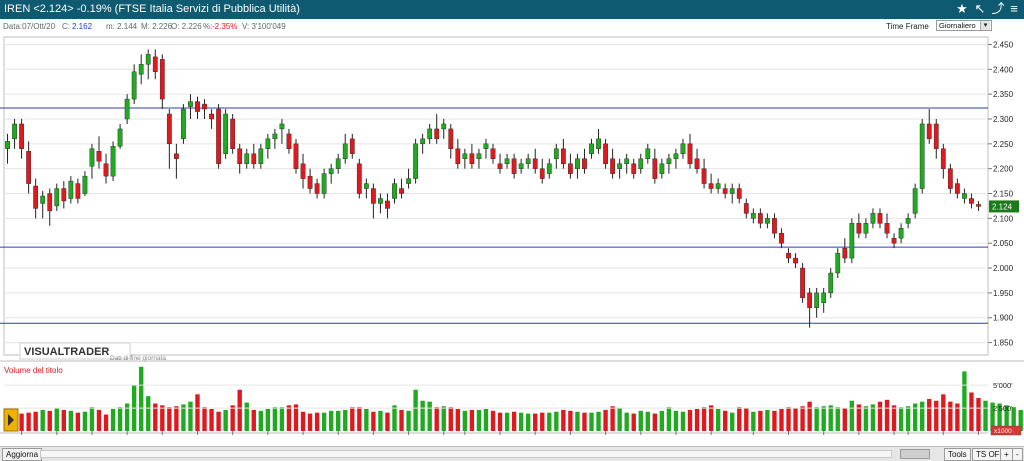 The image size is (1024, 461). I want to click on update-button: Aggiorna, so click(22, 454).